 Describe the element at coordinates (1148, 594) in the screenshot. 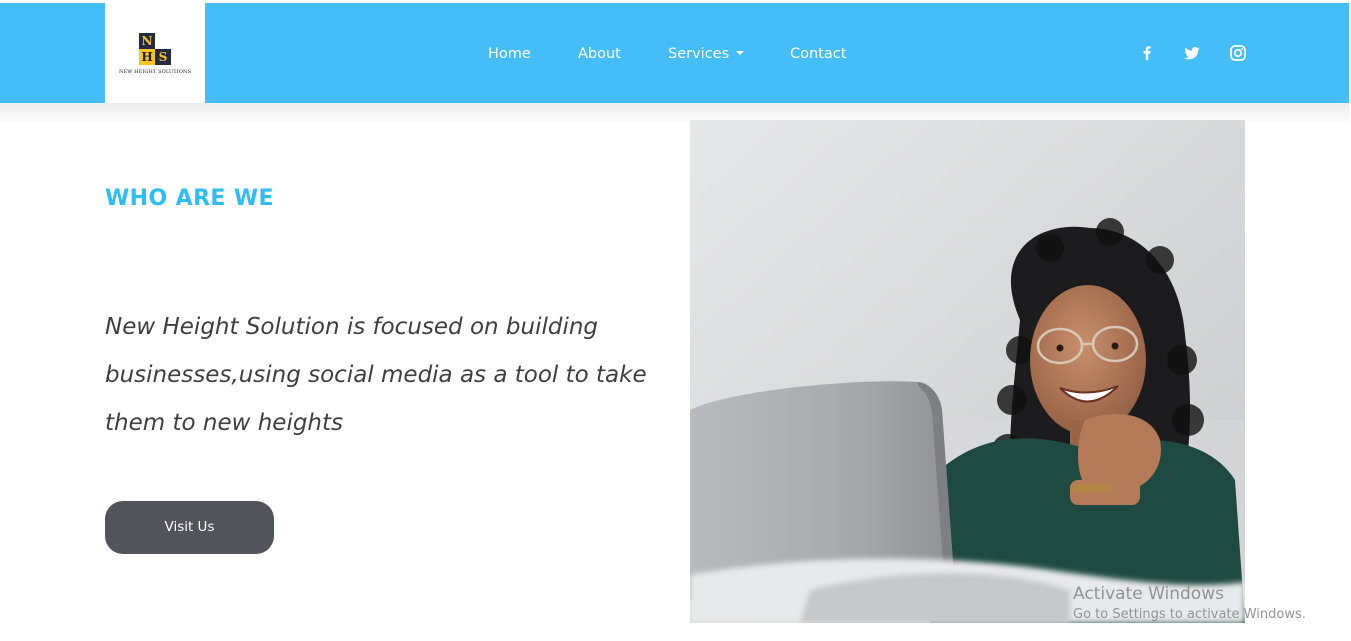

I see `watermark-title: Activate Windows` at that location.